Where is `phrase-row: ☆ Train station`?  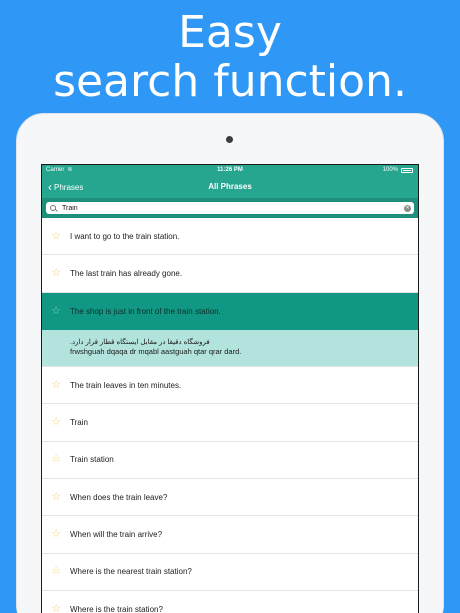
phrase-row: ☆ Train station is located at coordinates (230, 460).